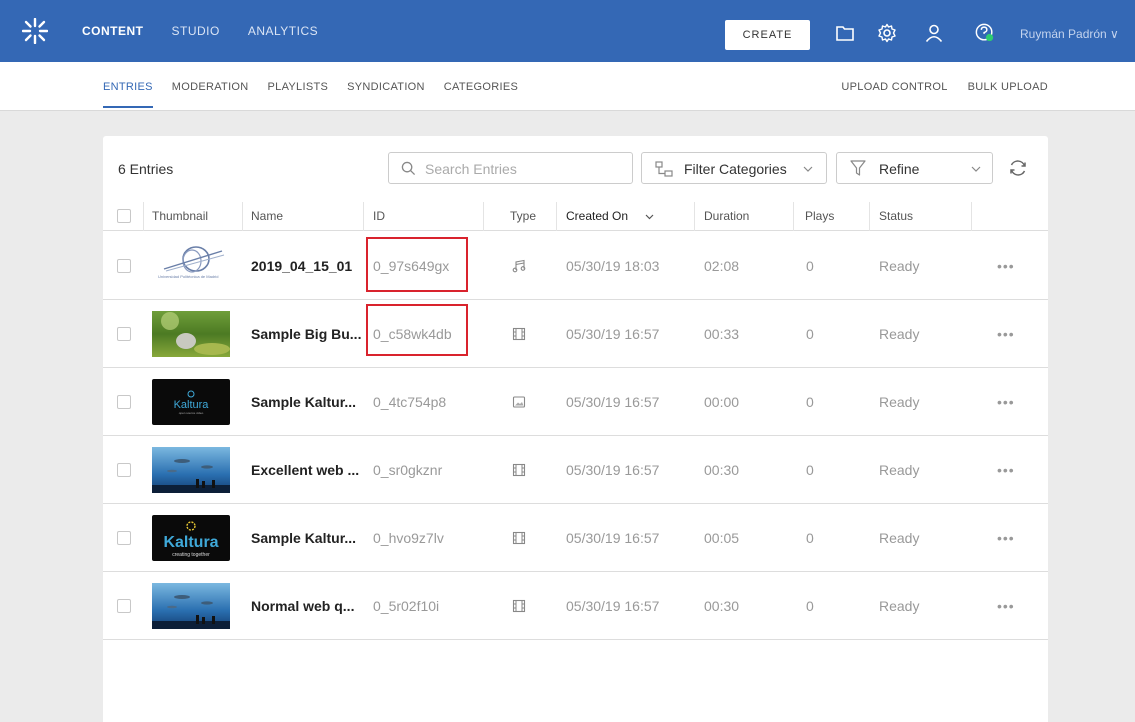  Describe the element at coordinates (481, 94) in the screenshot. I see `tab-categories: CATEGORIES` at that location.